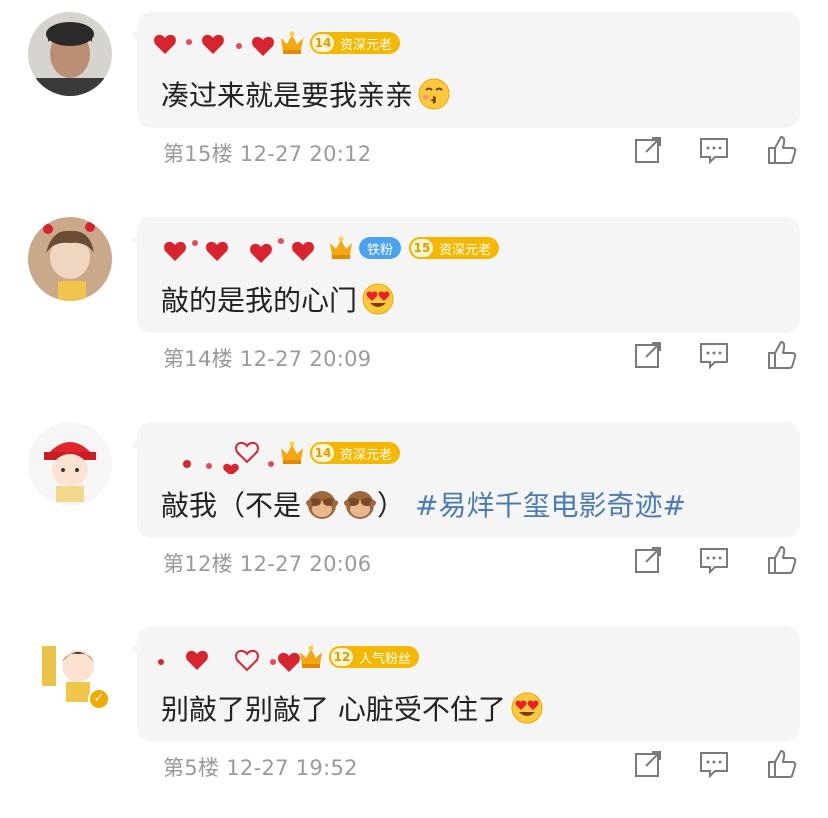 The image size is (828, 818). Describe the element at coordinates (231, 505) in the screenshot. I see `comment-text-content: 敲我（不是` at that location.